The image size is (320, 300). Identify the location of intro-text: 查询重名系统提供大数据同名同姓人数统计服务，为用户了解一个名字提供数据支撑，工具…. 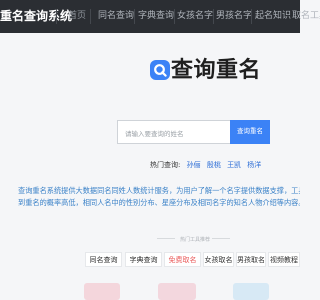
(159, 197).